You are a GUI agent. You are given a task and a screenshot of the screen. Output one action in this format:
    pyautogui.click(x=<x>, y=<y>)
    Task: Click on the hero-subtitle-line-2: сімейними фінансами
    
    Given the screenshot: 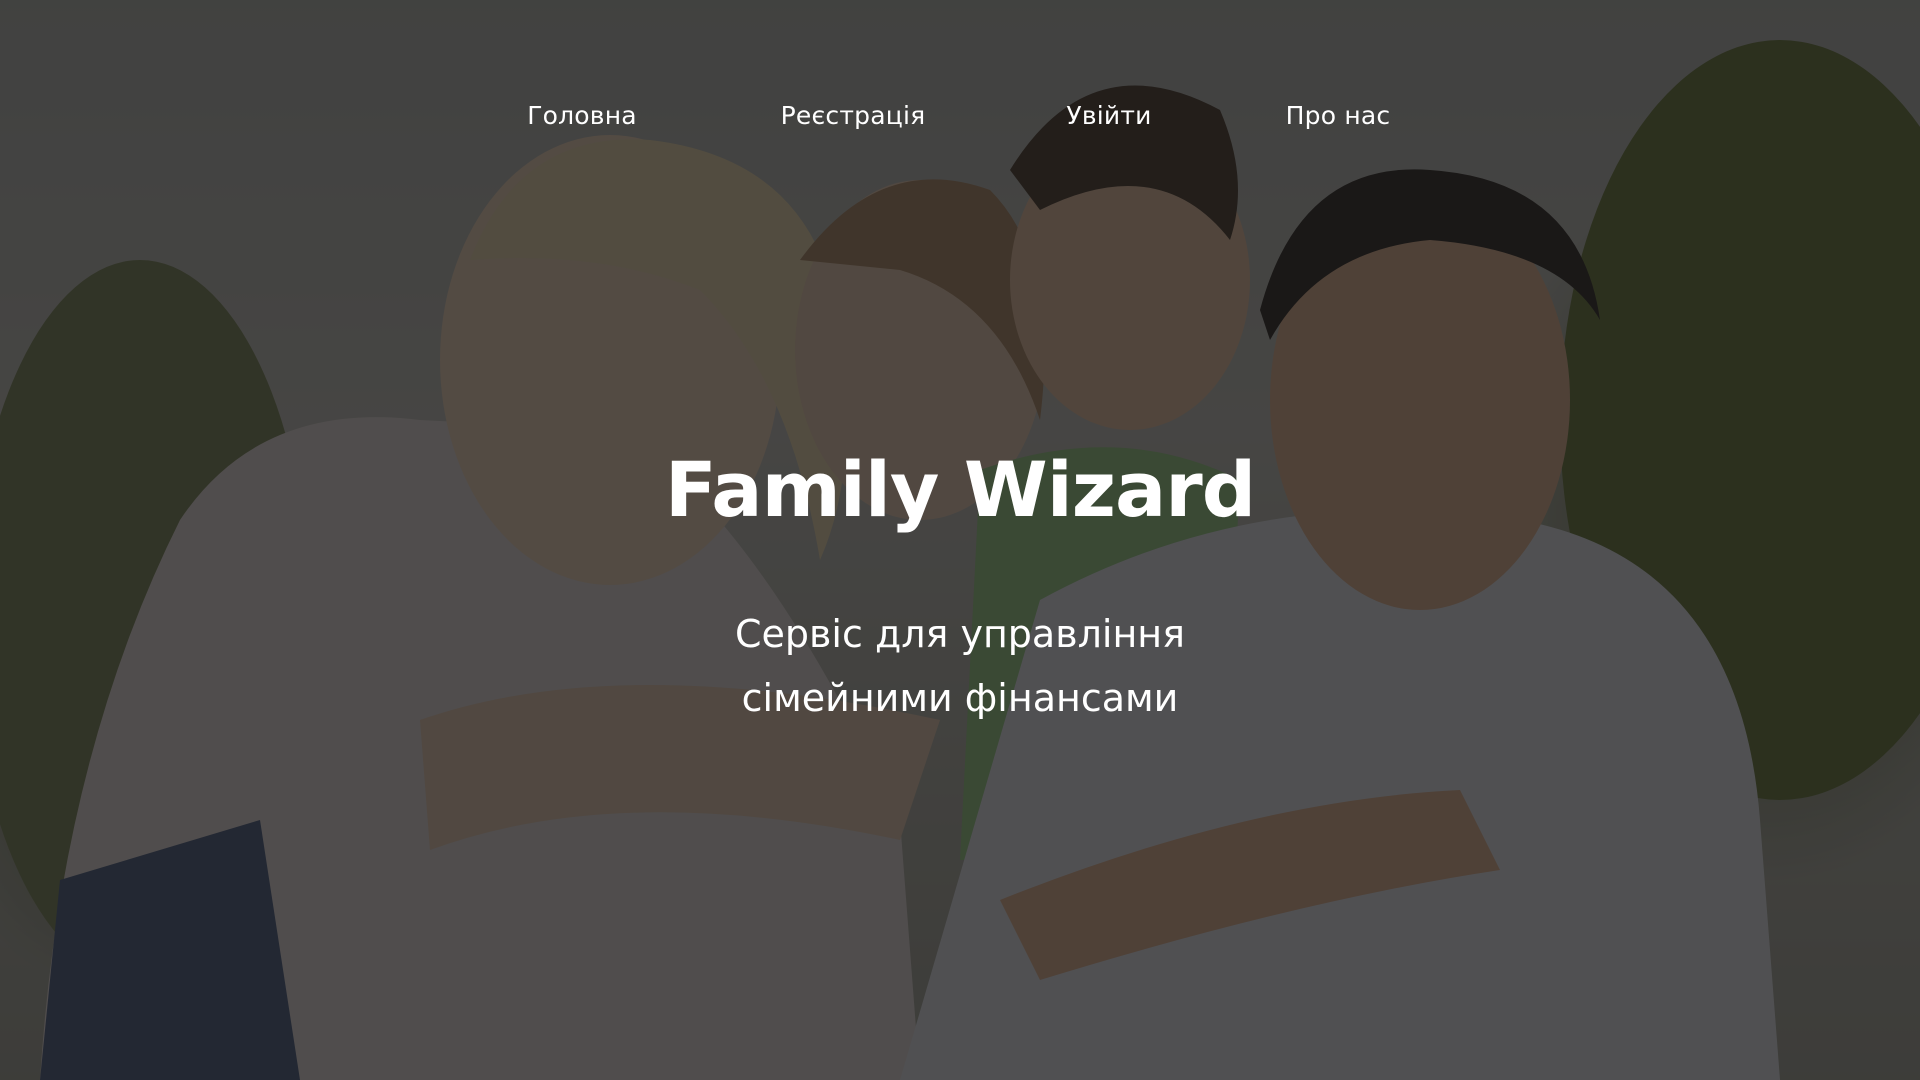 What is the action you would take?
    pyautogui.click(x=960, y=698)
    